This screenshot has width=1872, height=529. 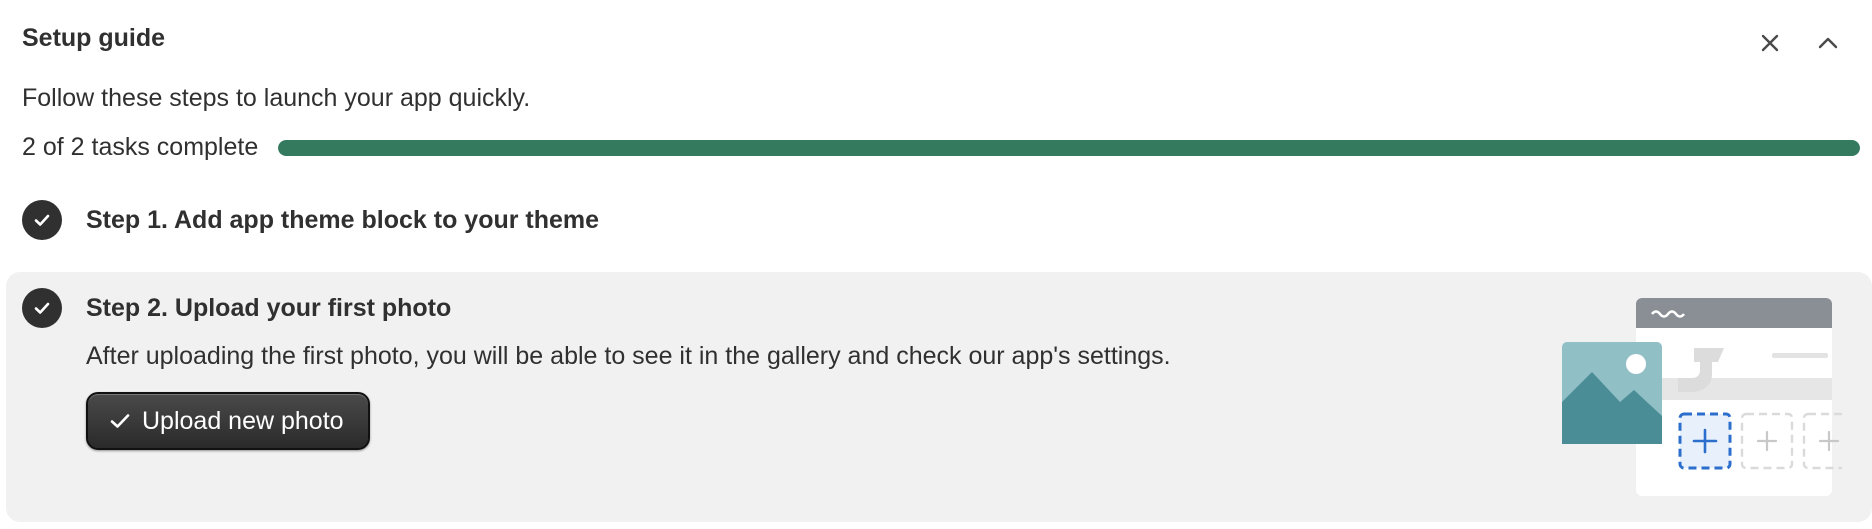 What do you see at coordinates (243, 420) in the screenshot?
I see `upload-button-label: Upload new photo` at bounding box center [243, 420].